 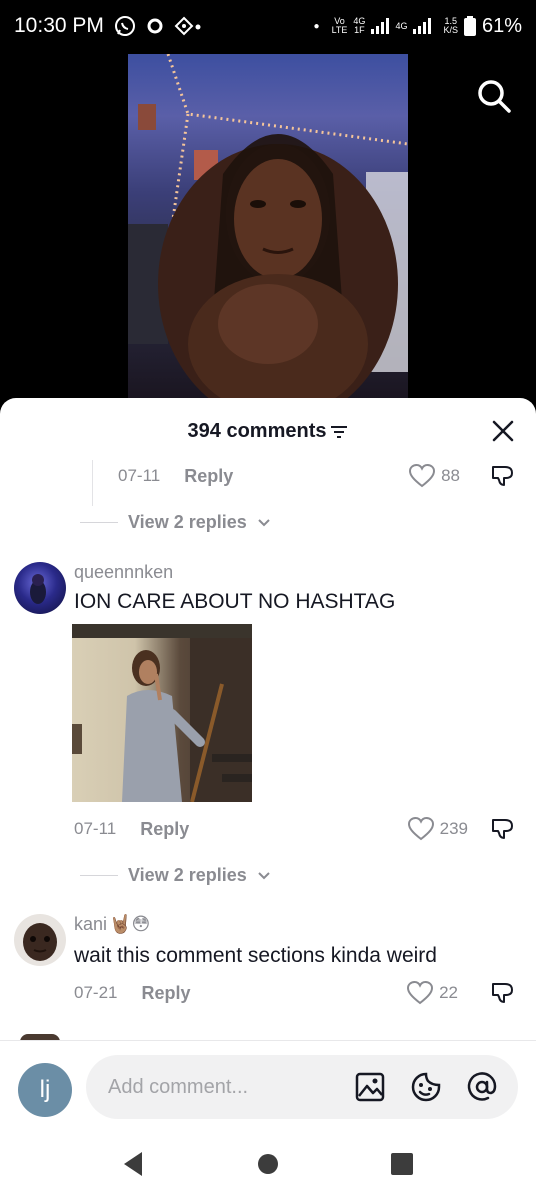 I want to click on comment-input, so click(x=218, y=1087).